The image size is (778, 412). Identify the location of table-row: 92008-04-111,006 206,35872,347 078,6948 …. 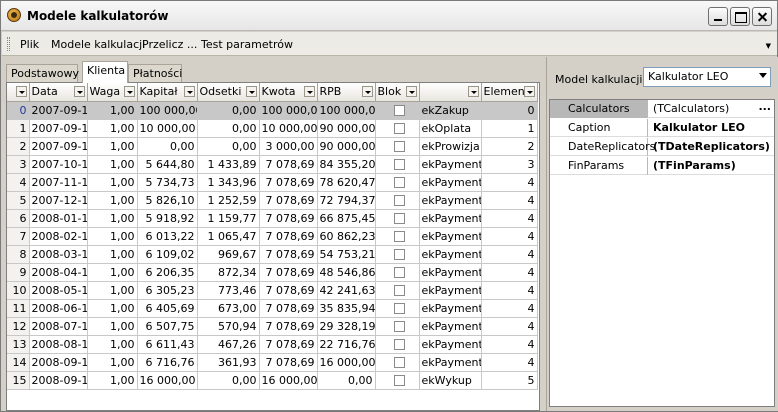
(272, 272).